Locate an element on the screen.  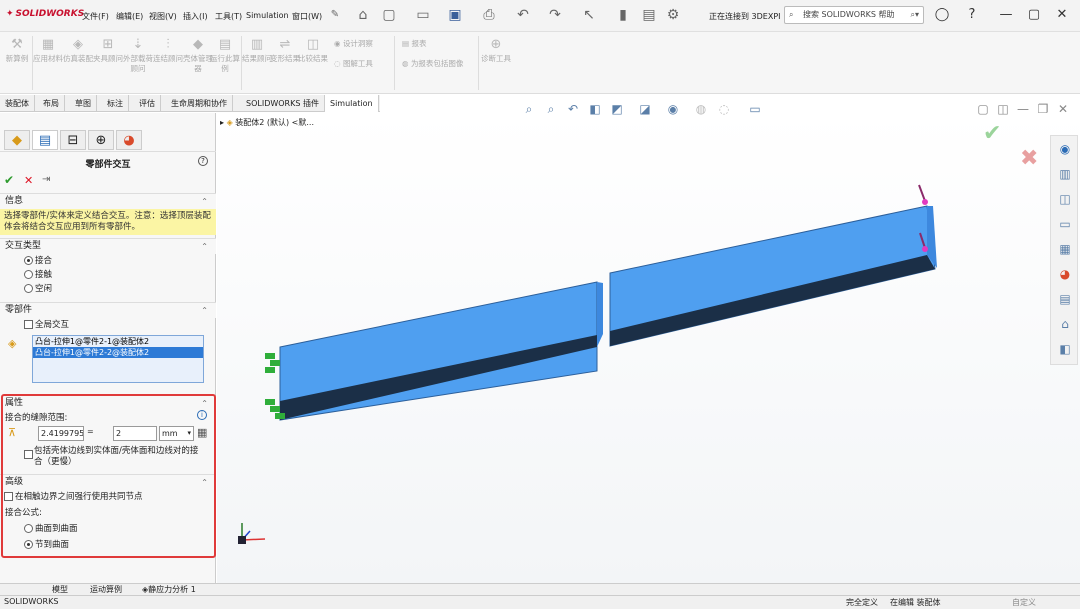
cmd-sim-assembly: ◈ 仿真装配 is located at coordinates (78, 48).